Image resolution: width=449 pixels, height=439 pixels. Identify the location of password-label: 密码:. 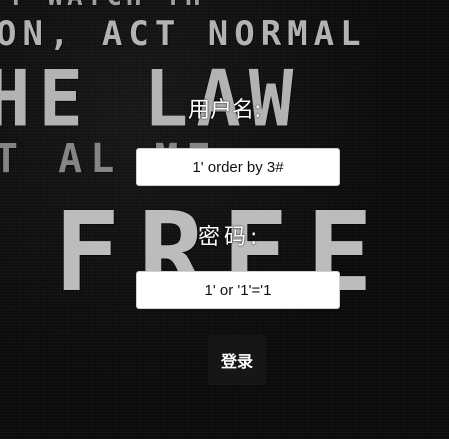
(230, 237).